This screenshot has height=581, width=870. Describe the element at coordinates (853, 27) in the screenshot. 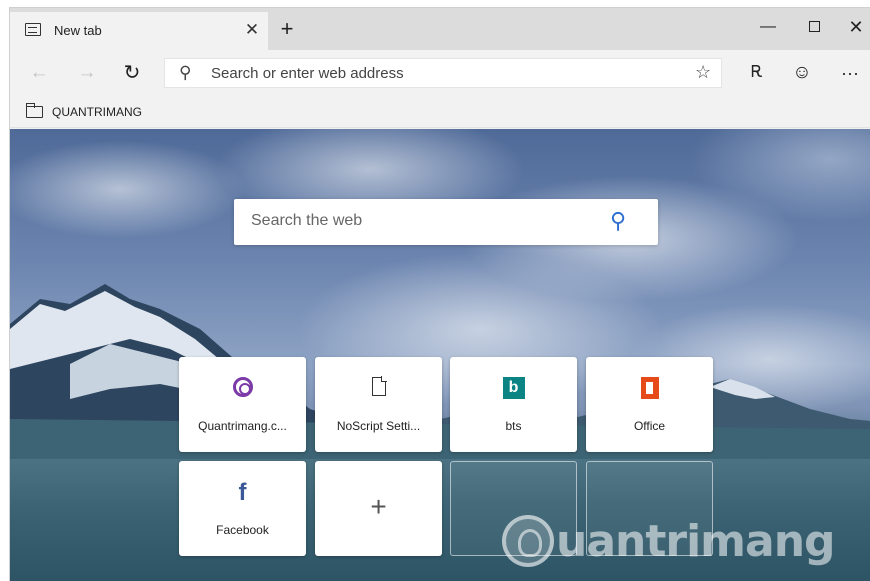

I see `close-window-button: ✕` at that location.